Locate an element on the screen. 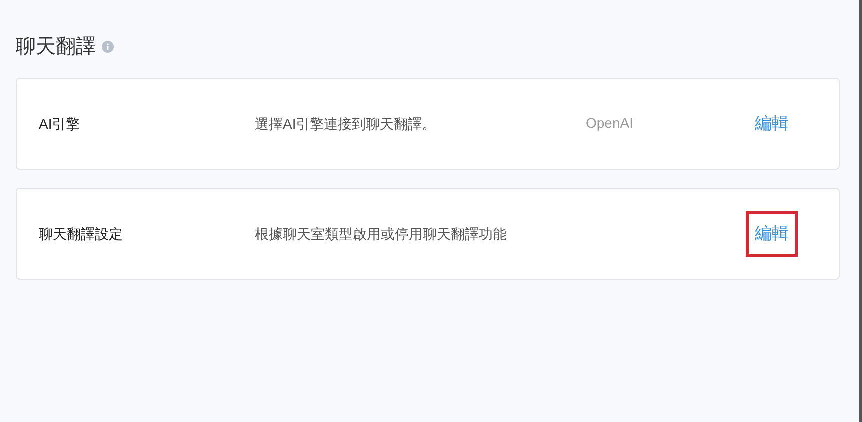 Image resolution: width=862 pixels, height=422 pixels. setting-description: 根據聊天室類型啟用或停用聊天翻譯功能 is located at coordinates (381, 234).